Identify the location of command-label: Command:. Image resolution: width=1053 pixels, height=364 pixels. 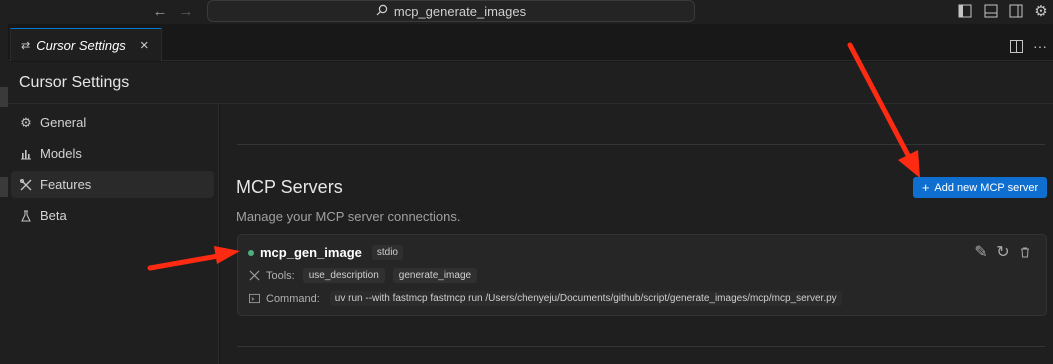
(293, 298).